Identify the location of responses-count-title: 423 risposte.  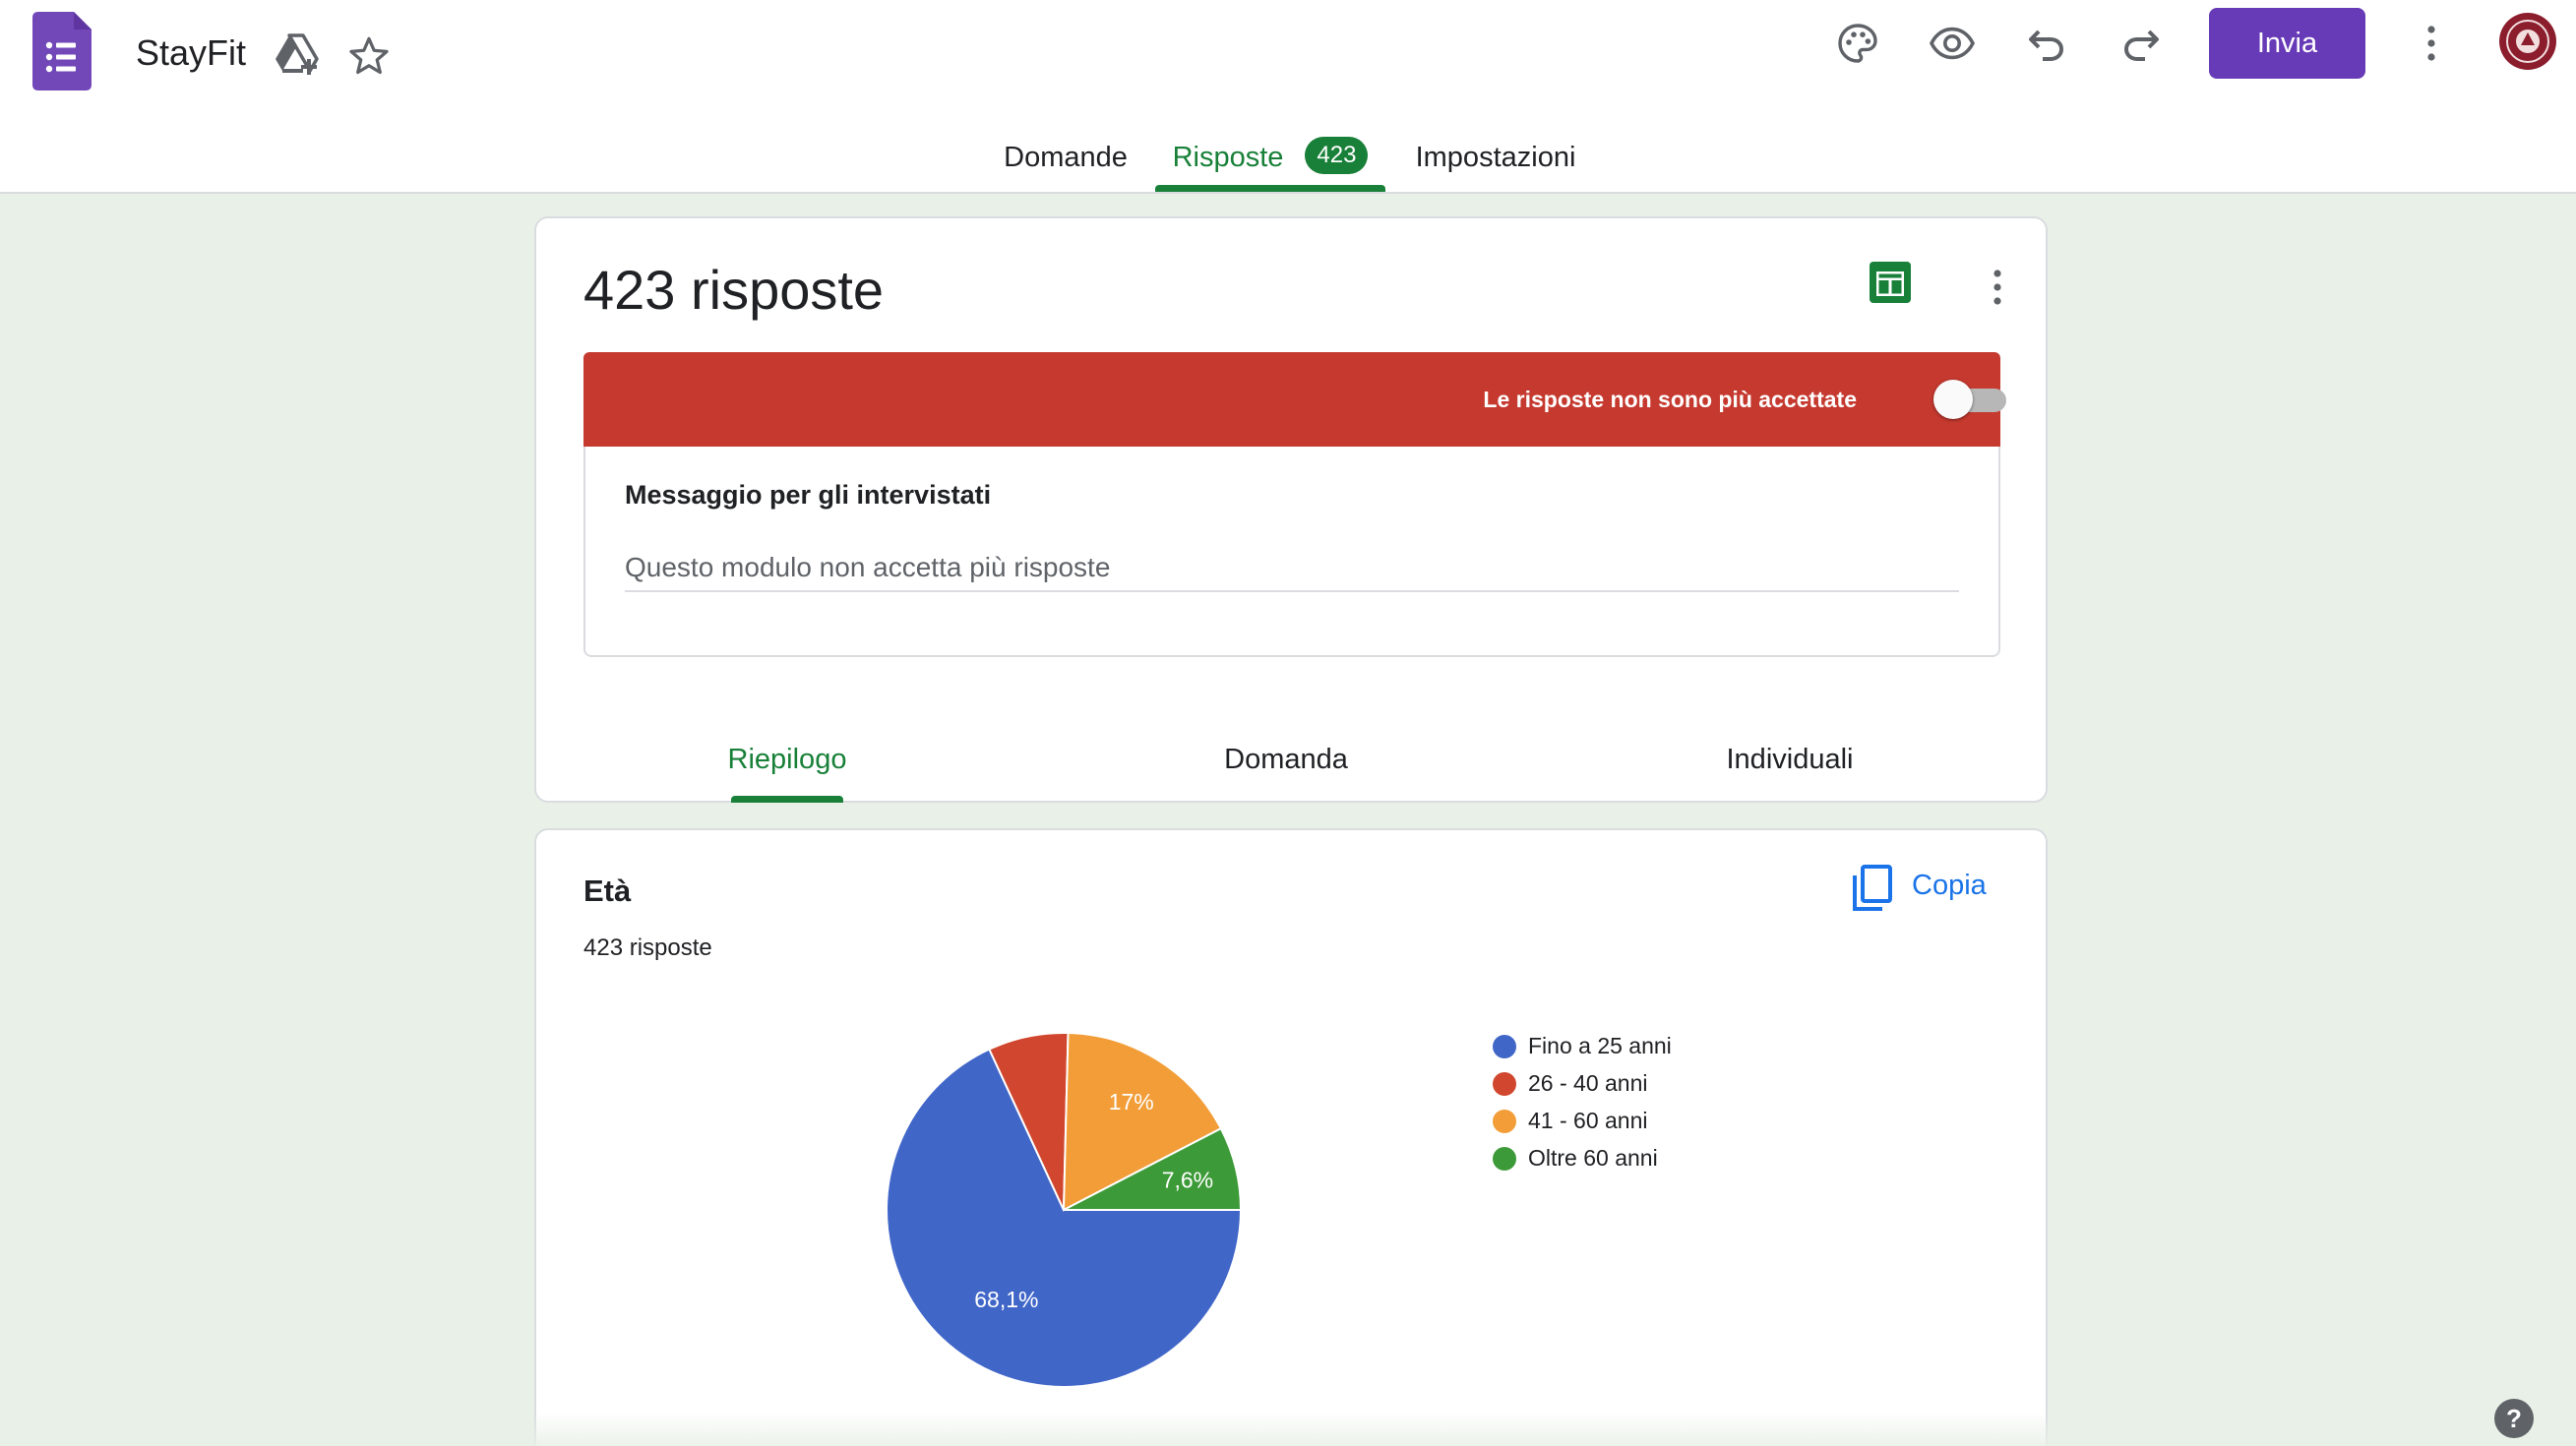
(734, 290).